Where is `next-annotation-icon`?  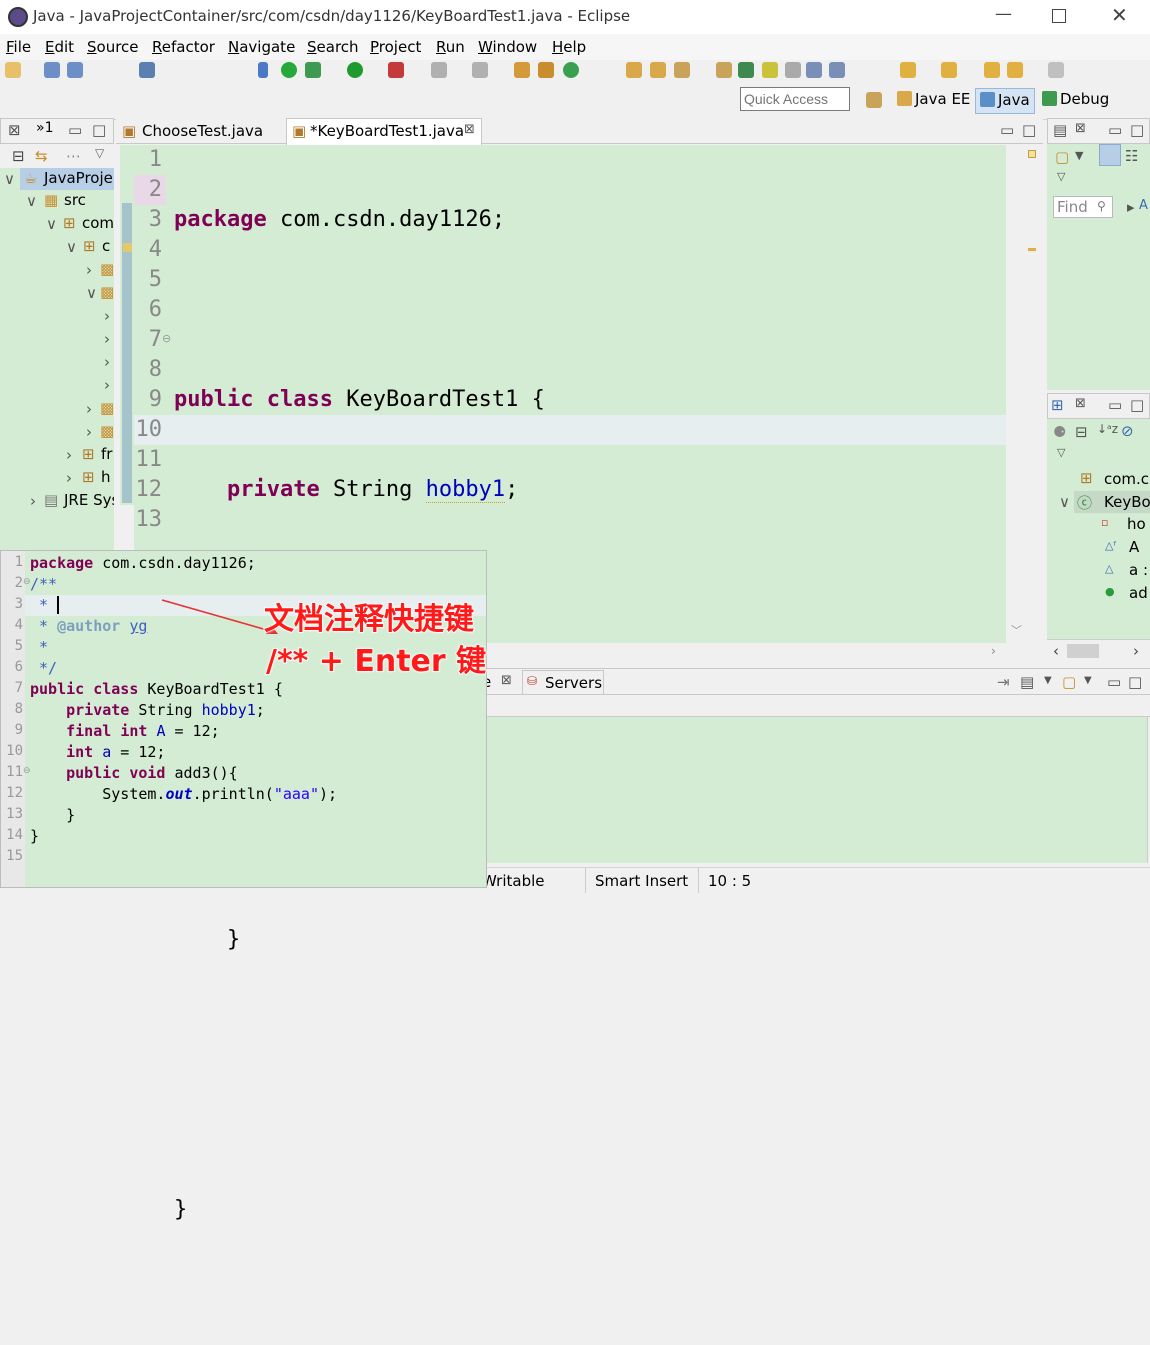 next-annotation-icon is located at coordinates (908, 70).